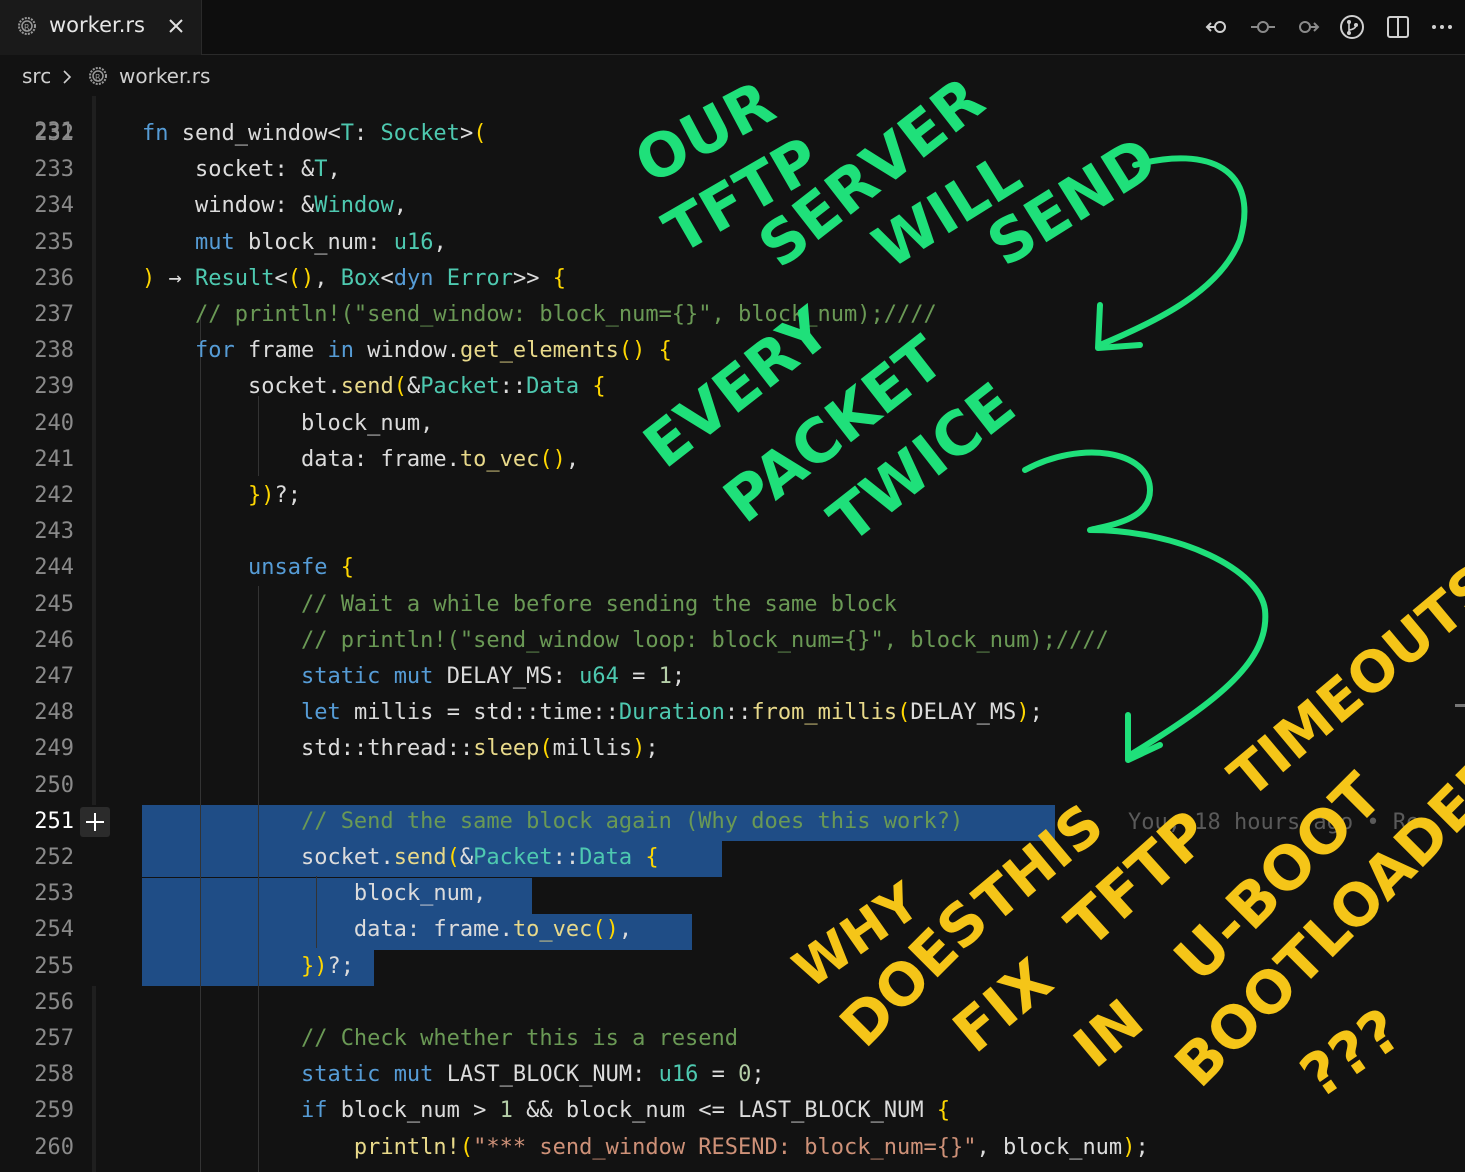  I want to click on line-number: 259, so click(54, 1111).